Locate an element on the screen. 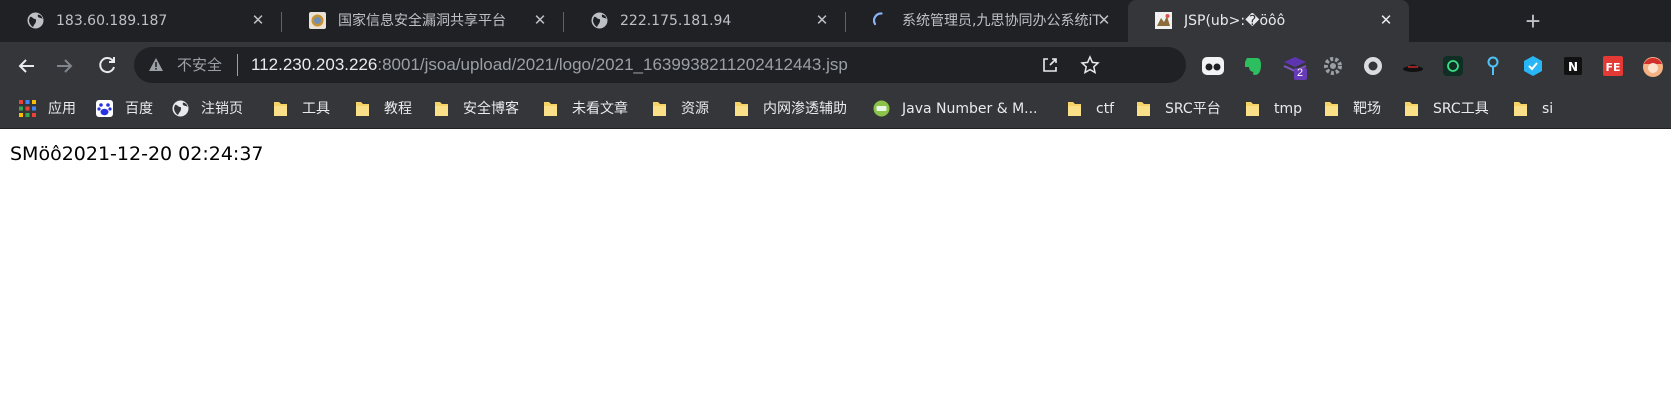  share-icon is located at coordinates (1050, 65).